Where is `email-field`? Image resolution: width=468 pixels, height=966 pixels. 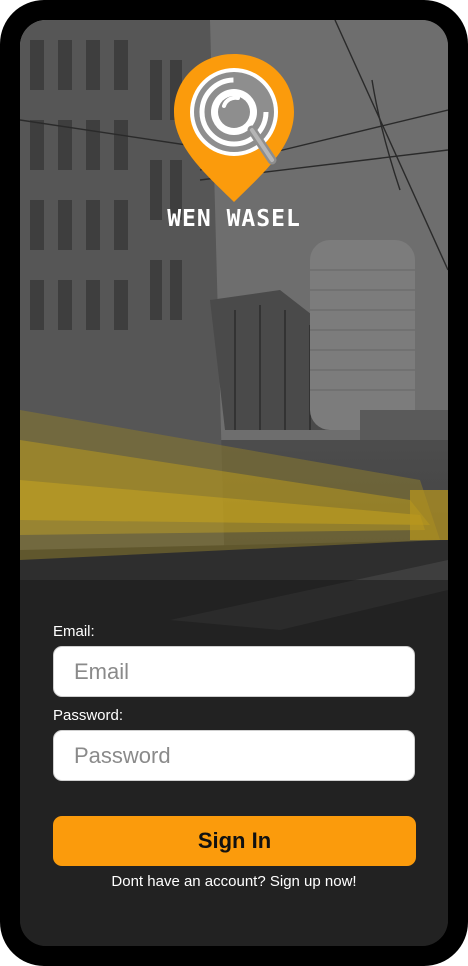
email-field is located at coordinates (234, 671).